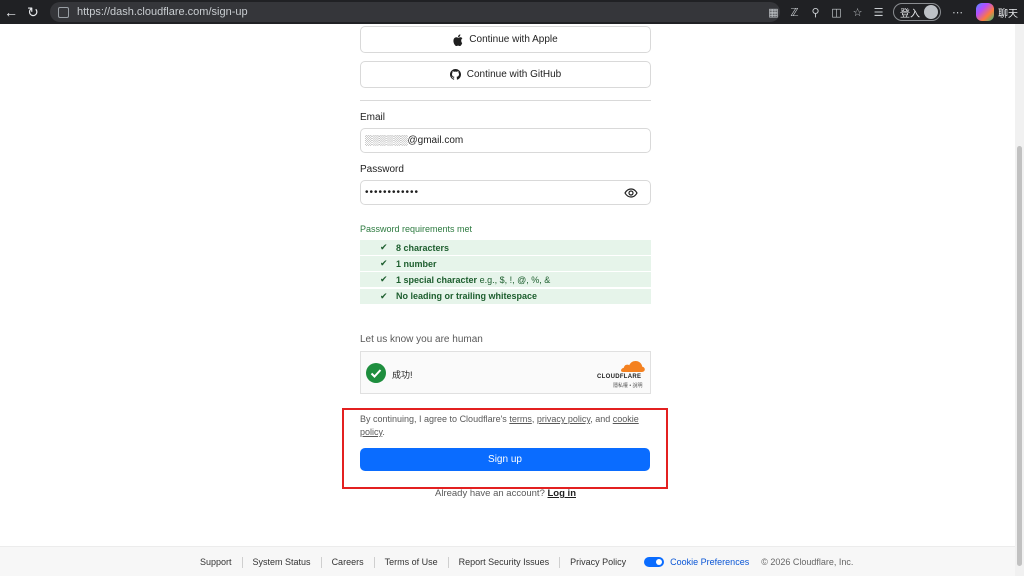 This screenshot has width=1024, height=576. Describe the element at coordinates (505, 448) in the screenshot. I see `highlight-annotation-box` at that location.